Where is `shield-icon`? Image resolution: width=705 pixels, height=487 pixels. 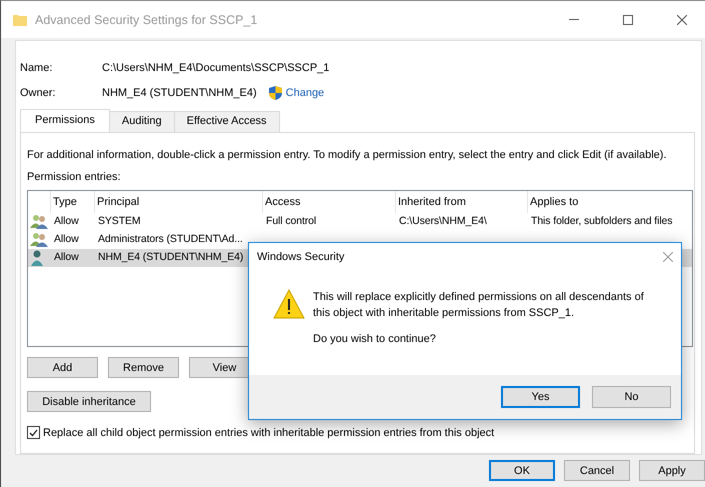 shield-icon is located at coordinates (275, 93).